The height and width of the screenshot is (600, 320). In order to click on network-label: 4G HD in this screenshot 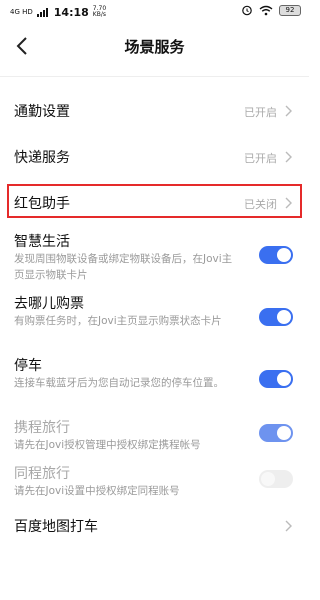, I will do `click(21, 11)`.